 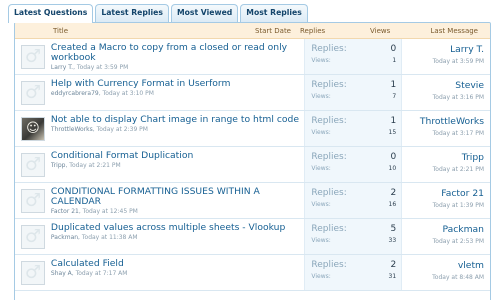 What do you see at coordinates (122, 129) in the screenshot?
I see `thread-date: Today at 2:39 PM` at bounding box center [122, 129].